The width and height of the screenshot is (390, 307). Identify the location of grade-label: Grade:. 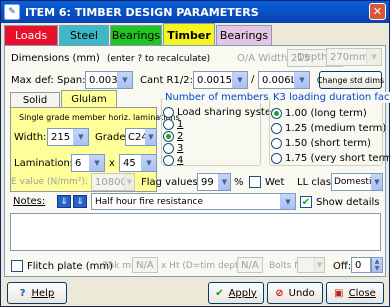
(112, 137).